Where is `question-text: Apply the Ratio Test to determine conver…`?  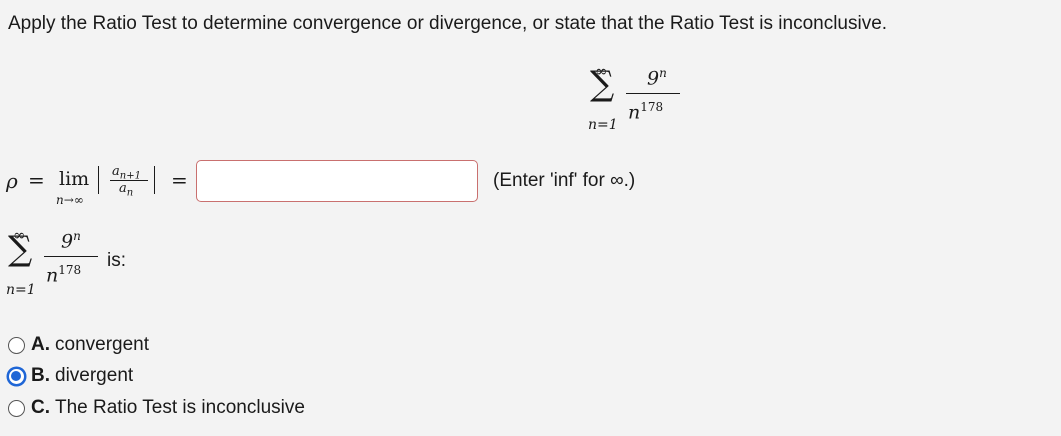 question-text: Apply the Ratio Test to determine conver… is located at coordinates (448, 23).